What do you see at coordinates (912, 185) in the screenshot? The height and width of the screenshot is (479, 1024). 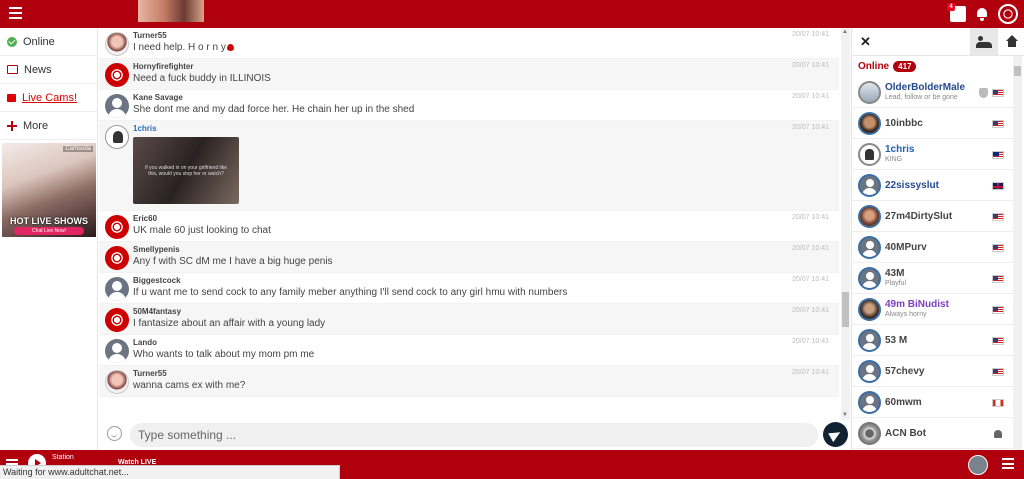 I see `user-name: 22sissyslut` at bounding box center [912, 185].